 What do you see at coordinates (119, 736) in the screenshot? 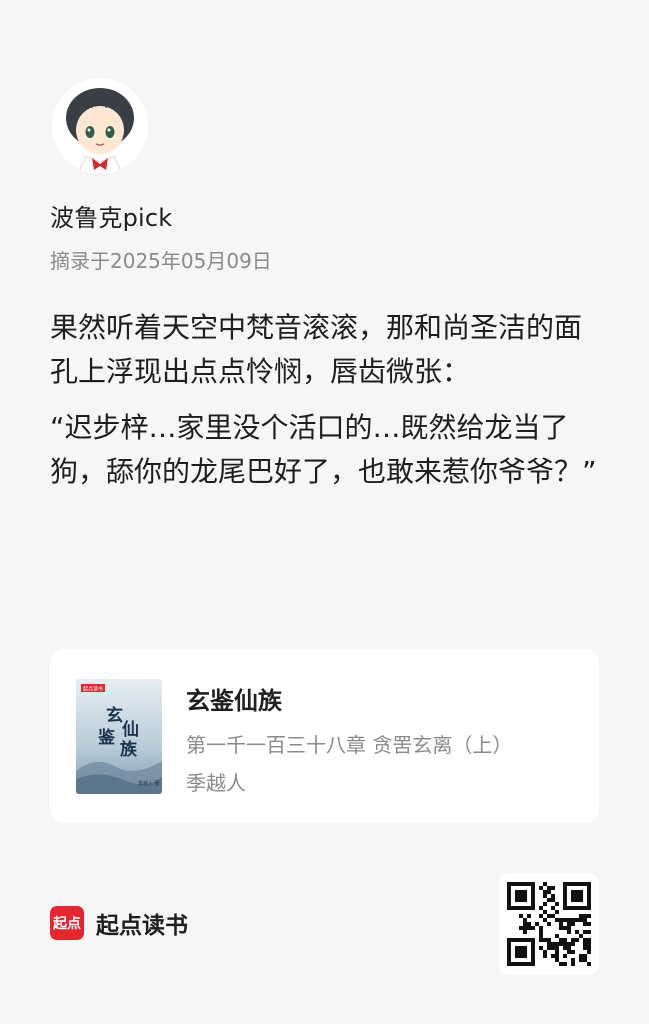
I see `book-cover-image: 起点读书 玄 仙 鉴 族 季越人 著` at bounding box center [119, 736].